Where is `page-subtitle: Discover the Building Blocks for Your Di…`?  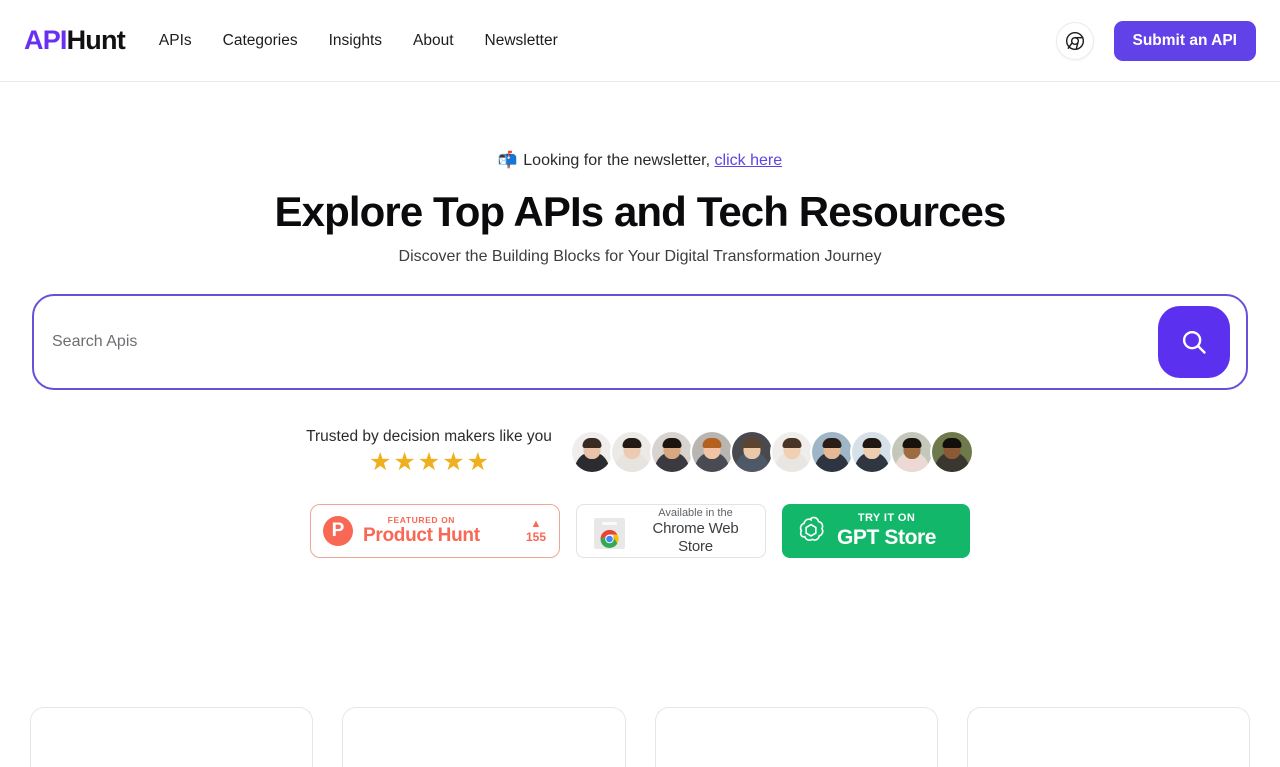
page-subtitle: Discover the Building Blocks for Your Di… is located at coordinates (640, 257).